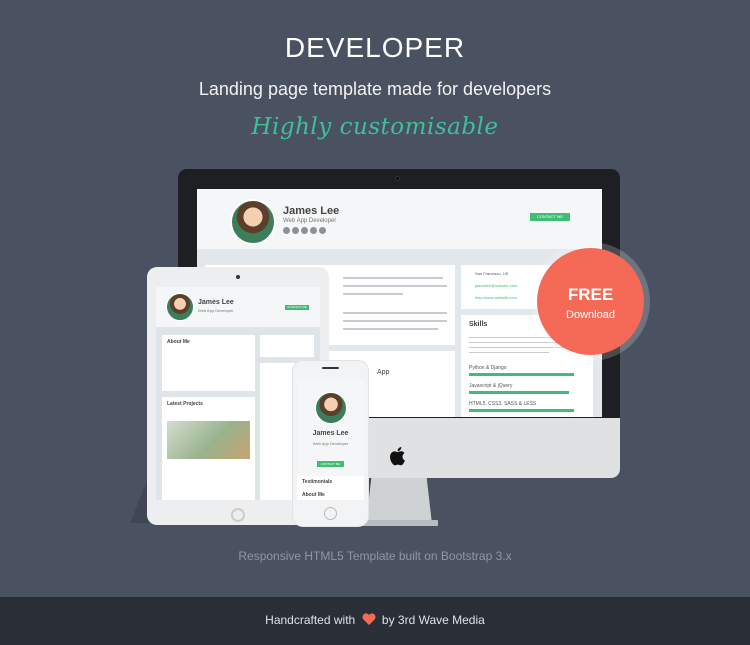 The image size is (750, 645). What do you see at coordinates (331, 408) in the screenshot?
I see `phone-avatar` at bounding box center [331, 408].